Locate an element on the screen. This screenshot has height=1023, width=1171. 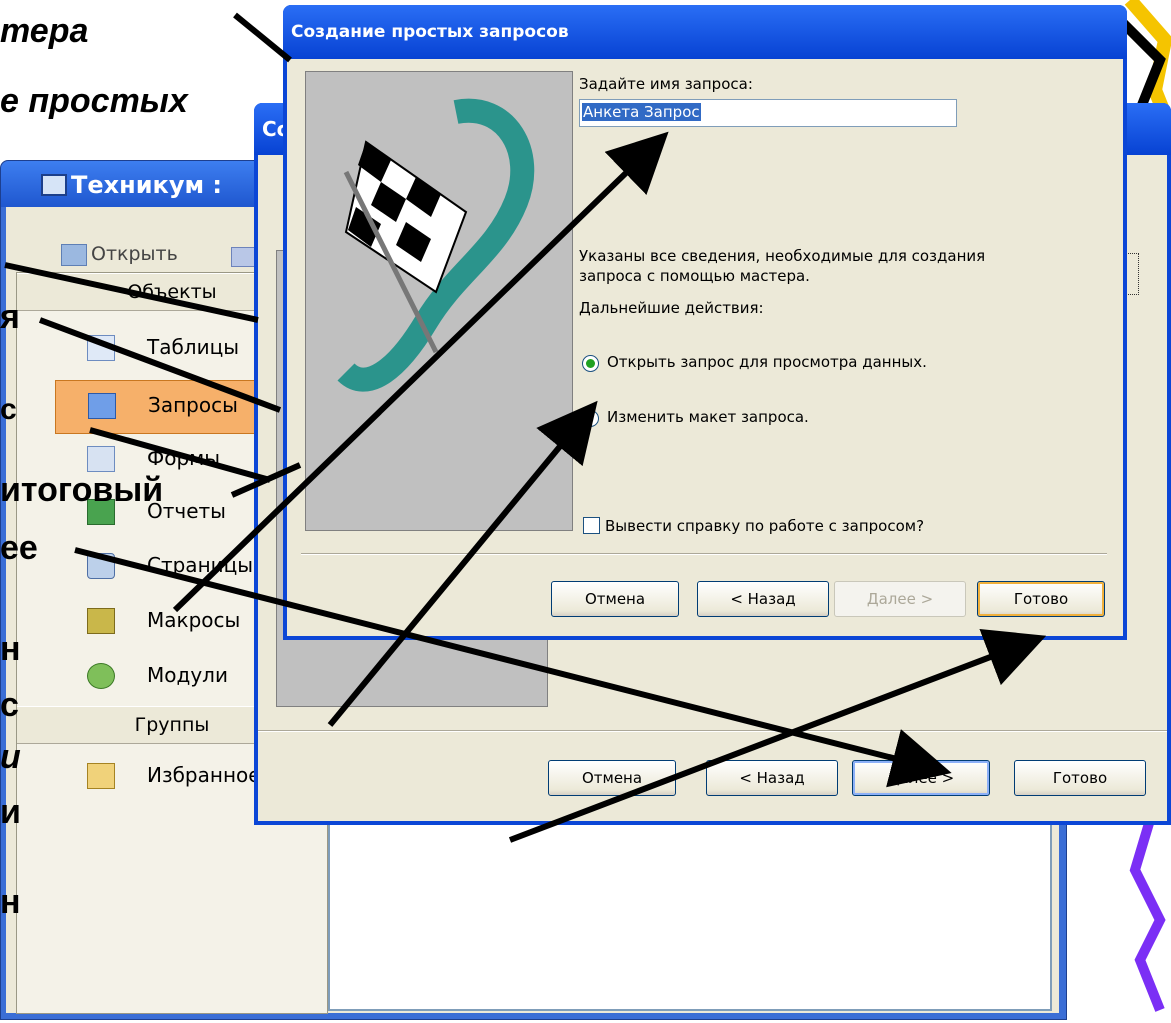
arrow-to-radio-modify is located at coordinates (462, 563).